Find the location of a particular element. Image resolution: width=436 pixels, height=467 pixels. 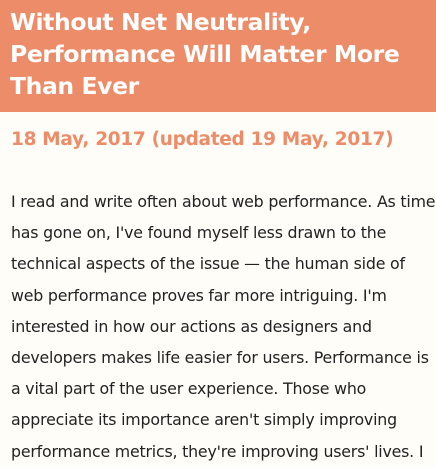

post-date: 18 May, 2017 (updated 19 May, 2017) is located at coordinates (202, 139).